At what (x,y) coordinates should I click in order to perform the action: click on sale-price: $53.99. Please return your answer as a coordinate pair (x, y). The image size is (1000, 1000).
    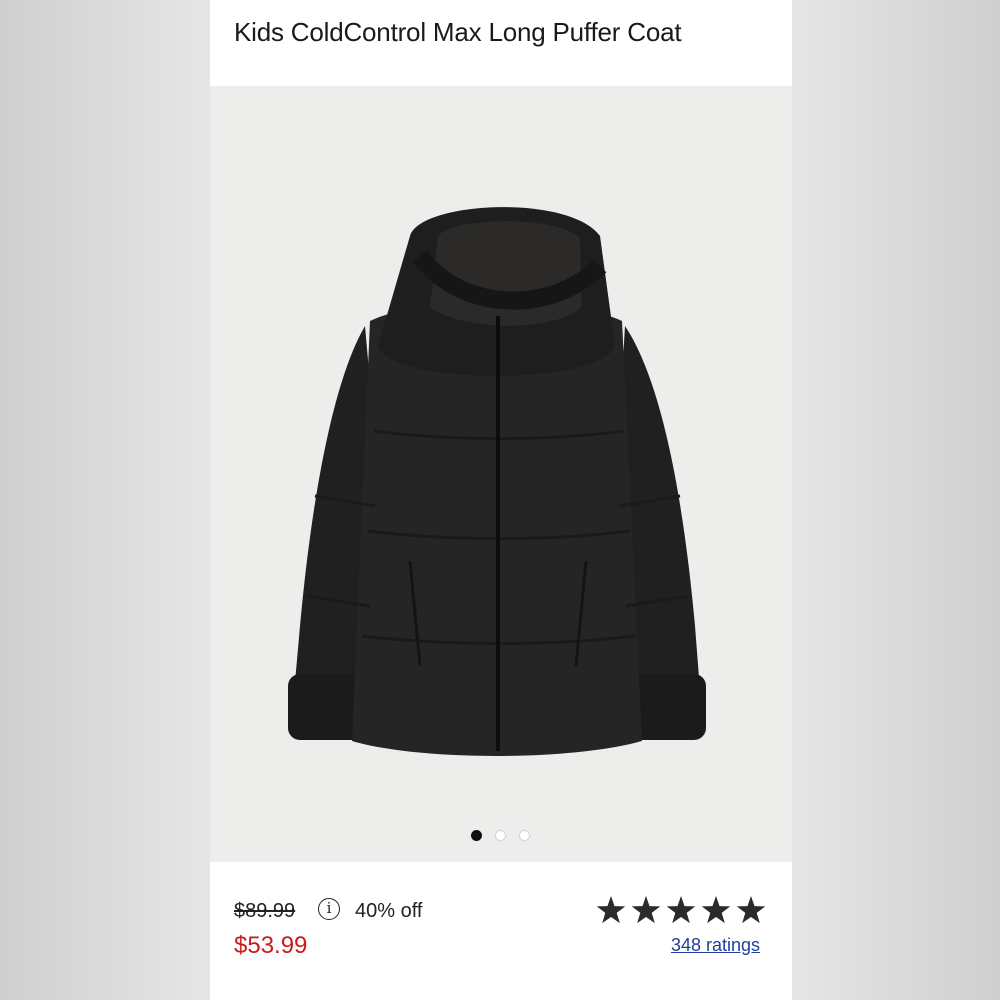
    Looking at the image, I should click on (271, 945).